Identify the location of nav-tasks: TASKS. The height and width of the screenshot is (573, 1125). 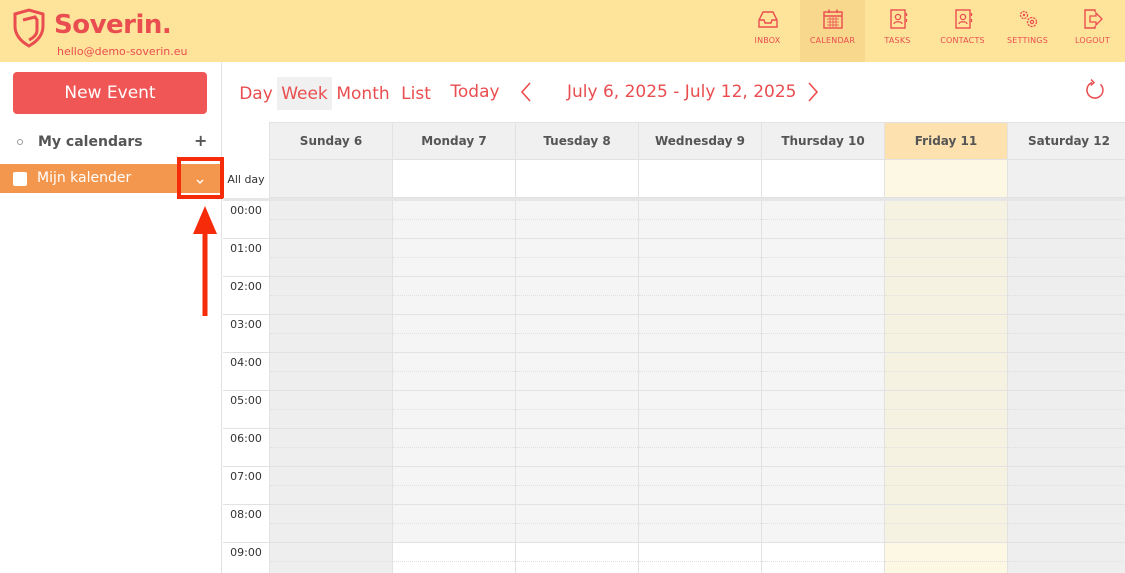
(897, 31).